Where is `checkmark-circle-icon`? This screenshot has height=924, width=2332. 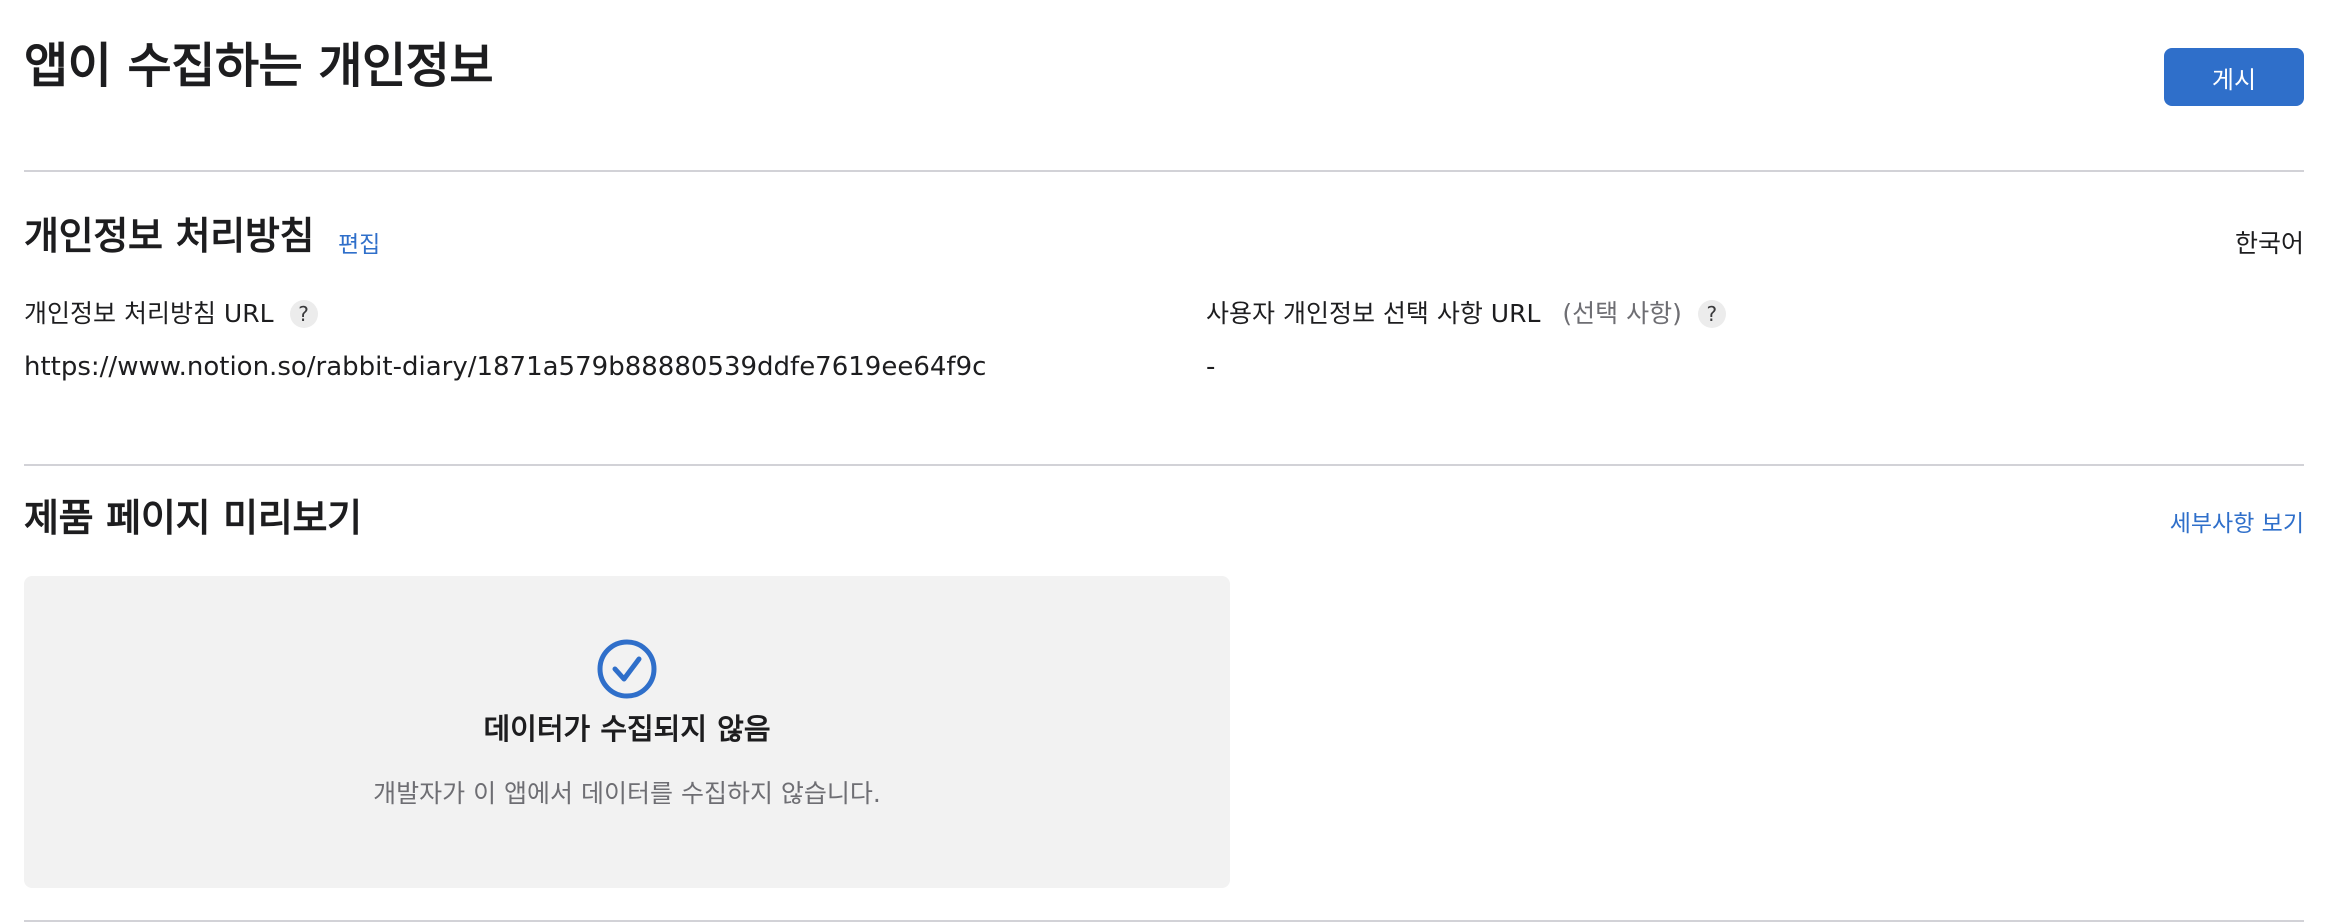
checkmark-circle-icon is located at coordinates (627, 669).